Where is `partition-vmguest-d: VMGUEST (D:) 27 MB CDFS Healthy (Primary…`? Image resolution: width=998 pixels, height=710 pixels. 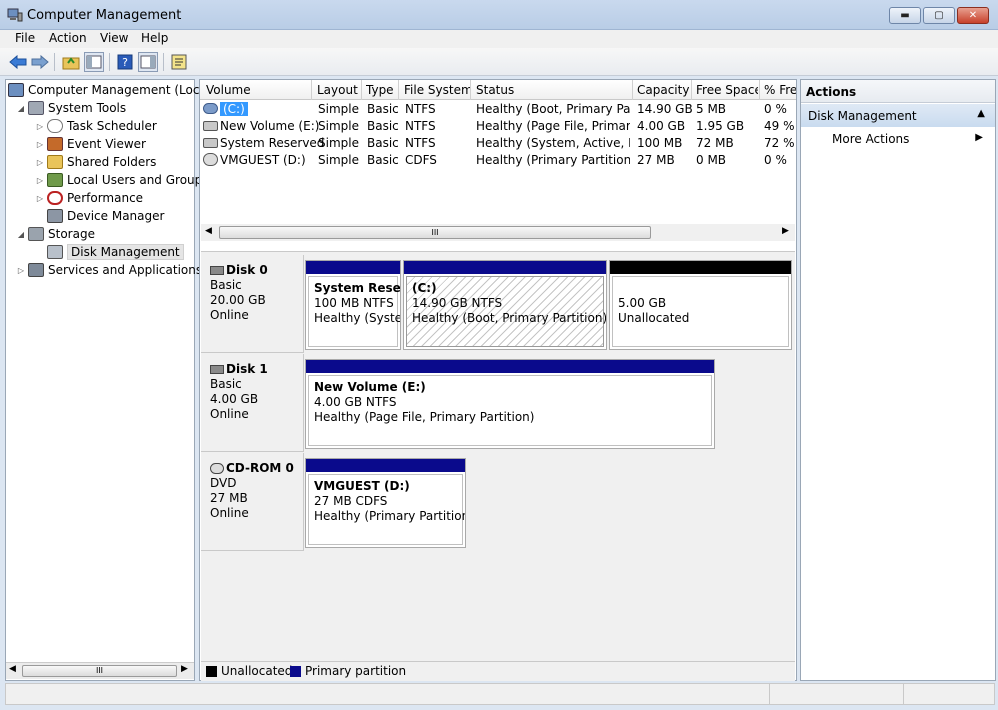
partition-vmguest-d: VMGUEST (D:) 27 MB CDFS Healthy (Primary… is located at coordinates (385, 503).